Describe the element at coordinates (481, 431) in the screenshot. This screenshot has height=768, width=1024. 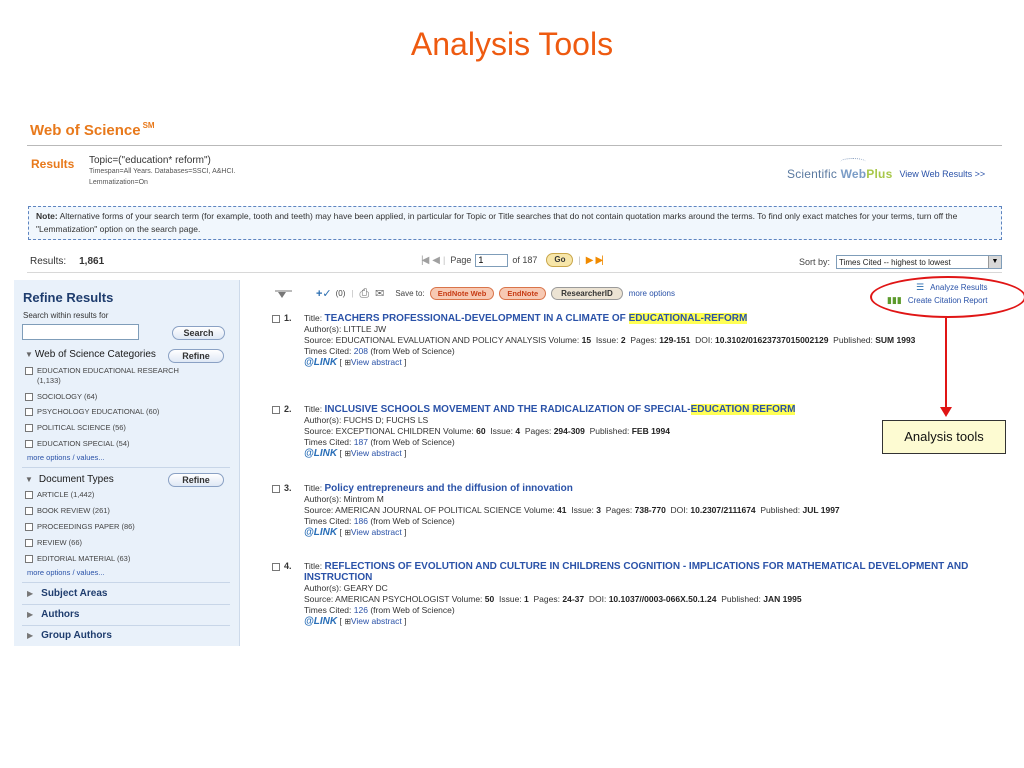
I see `volume-value: 60` at that location.